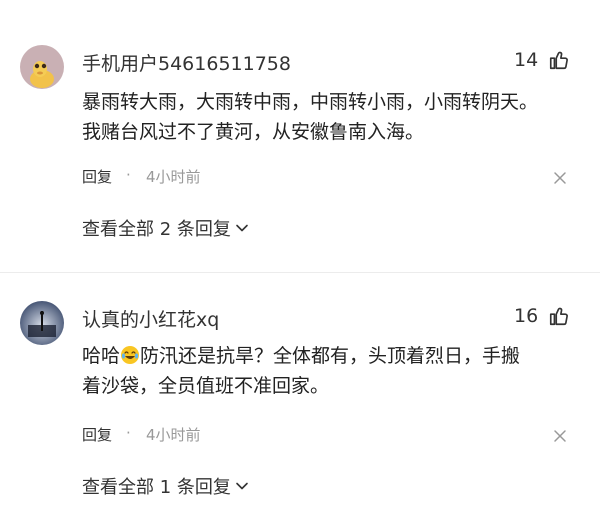 Image resolution: width=600 pixels, height=531 pixels. I want to click on comment-text-segment: 哈哈, so click(101, 356).